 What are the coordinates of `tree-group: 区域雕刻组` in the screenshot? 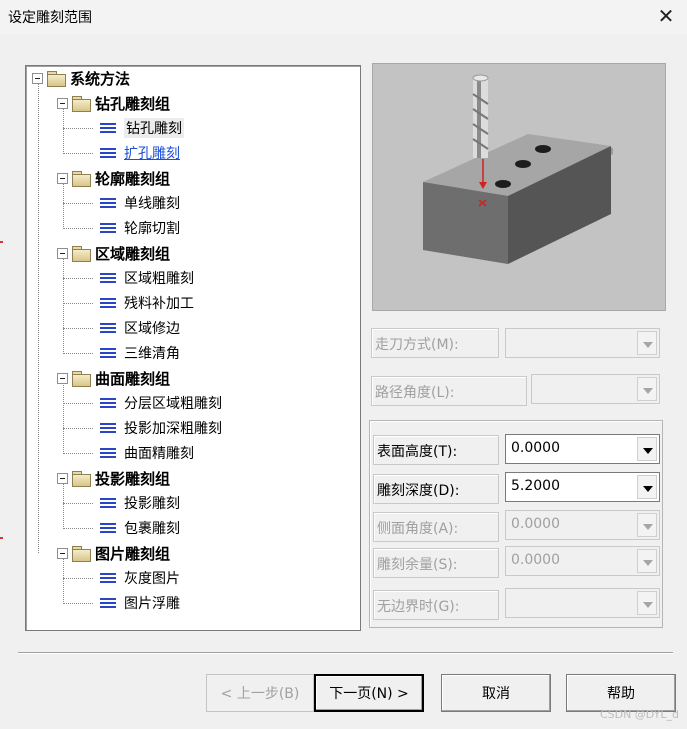 It's located at (113, 253).